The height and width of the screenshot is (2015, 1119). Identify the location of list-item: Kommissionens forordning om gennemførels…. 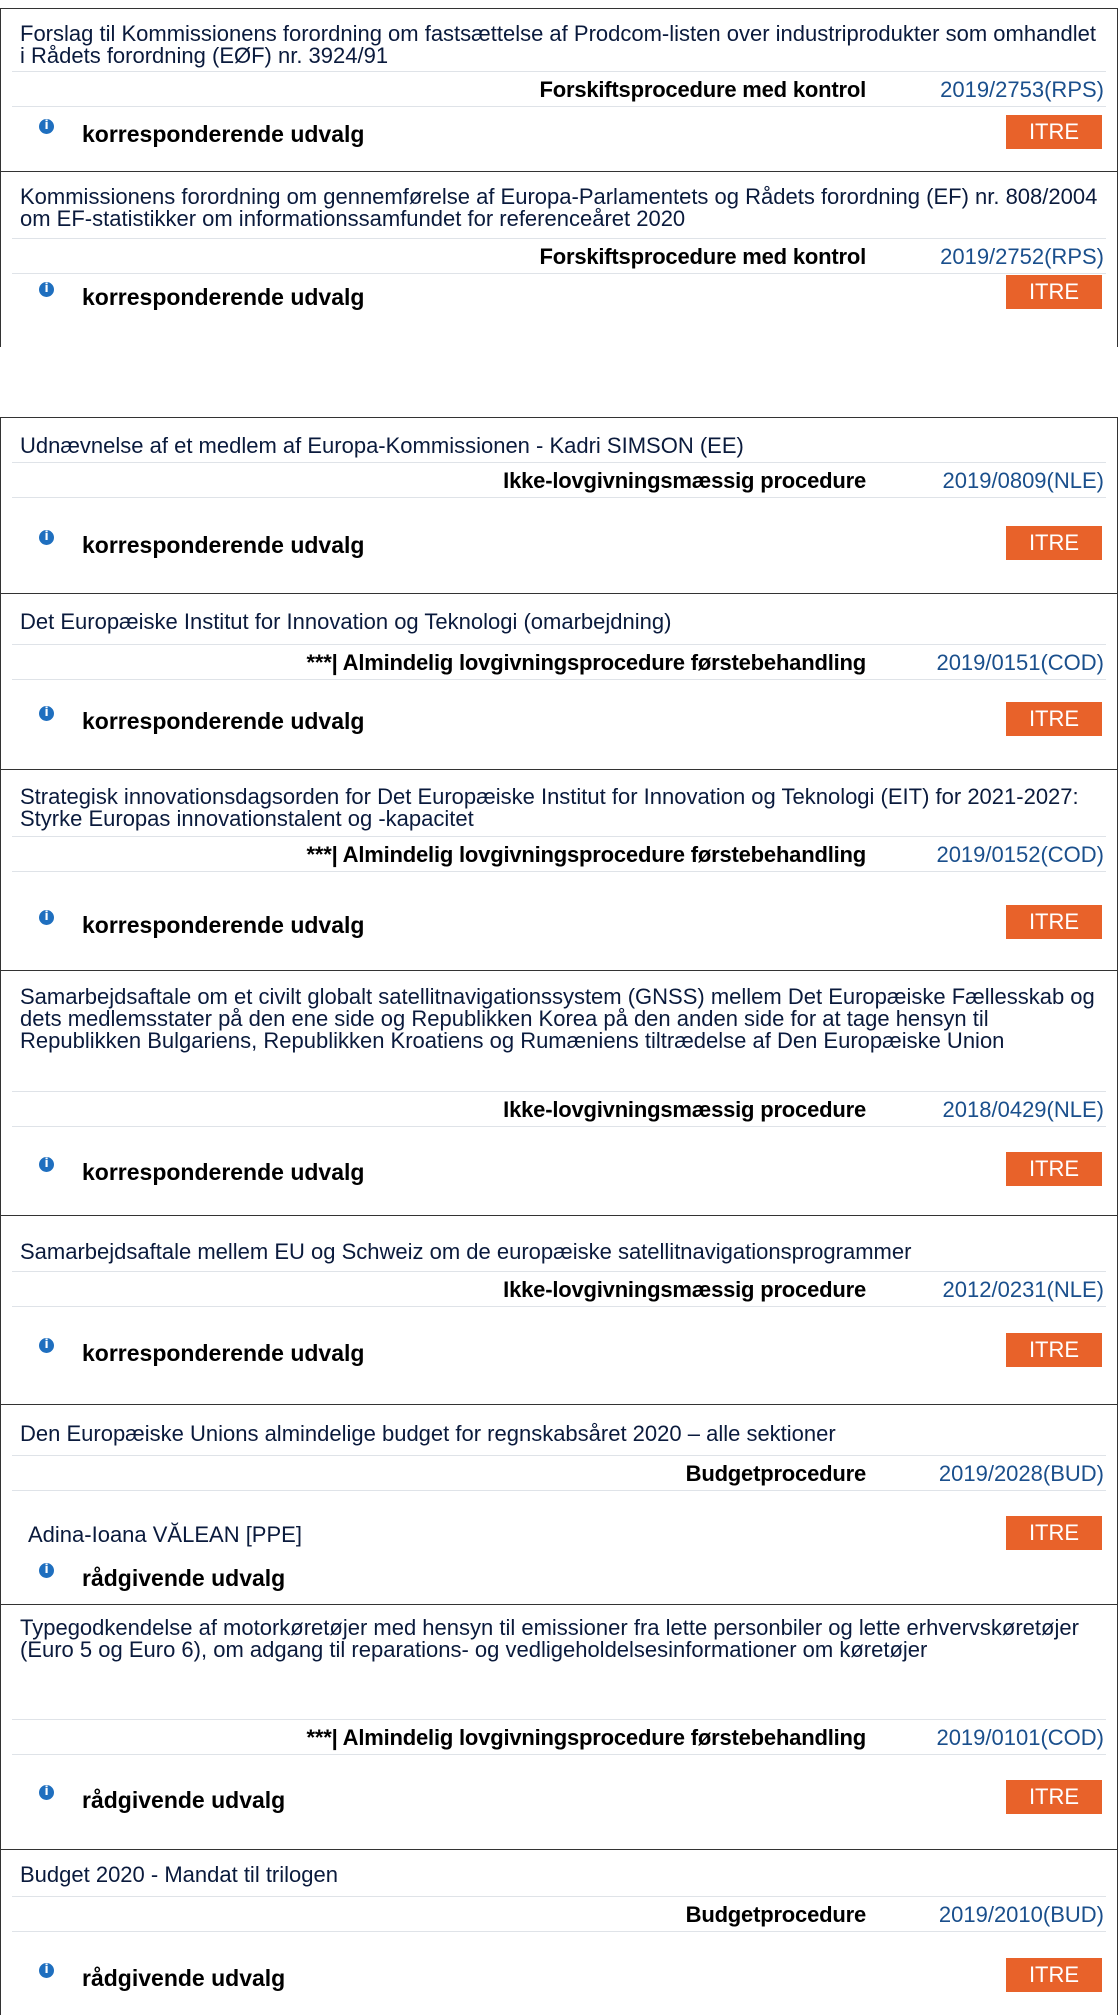
(559, 259).